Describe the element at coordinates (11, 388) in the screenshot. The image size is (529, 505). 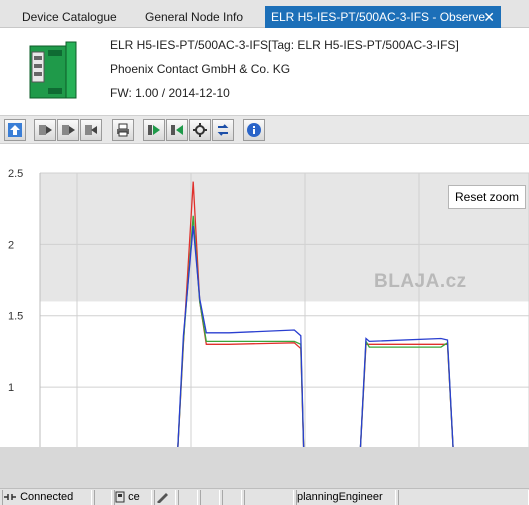
I see `y-tick-label: 1` at that location.